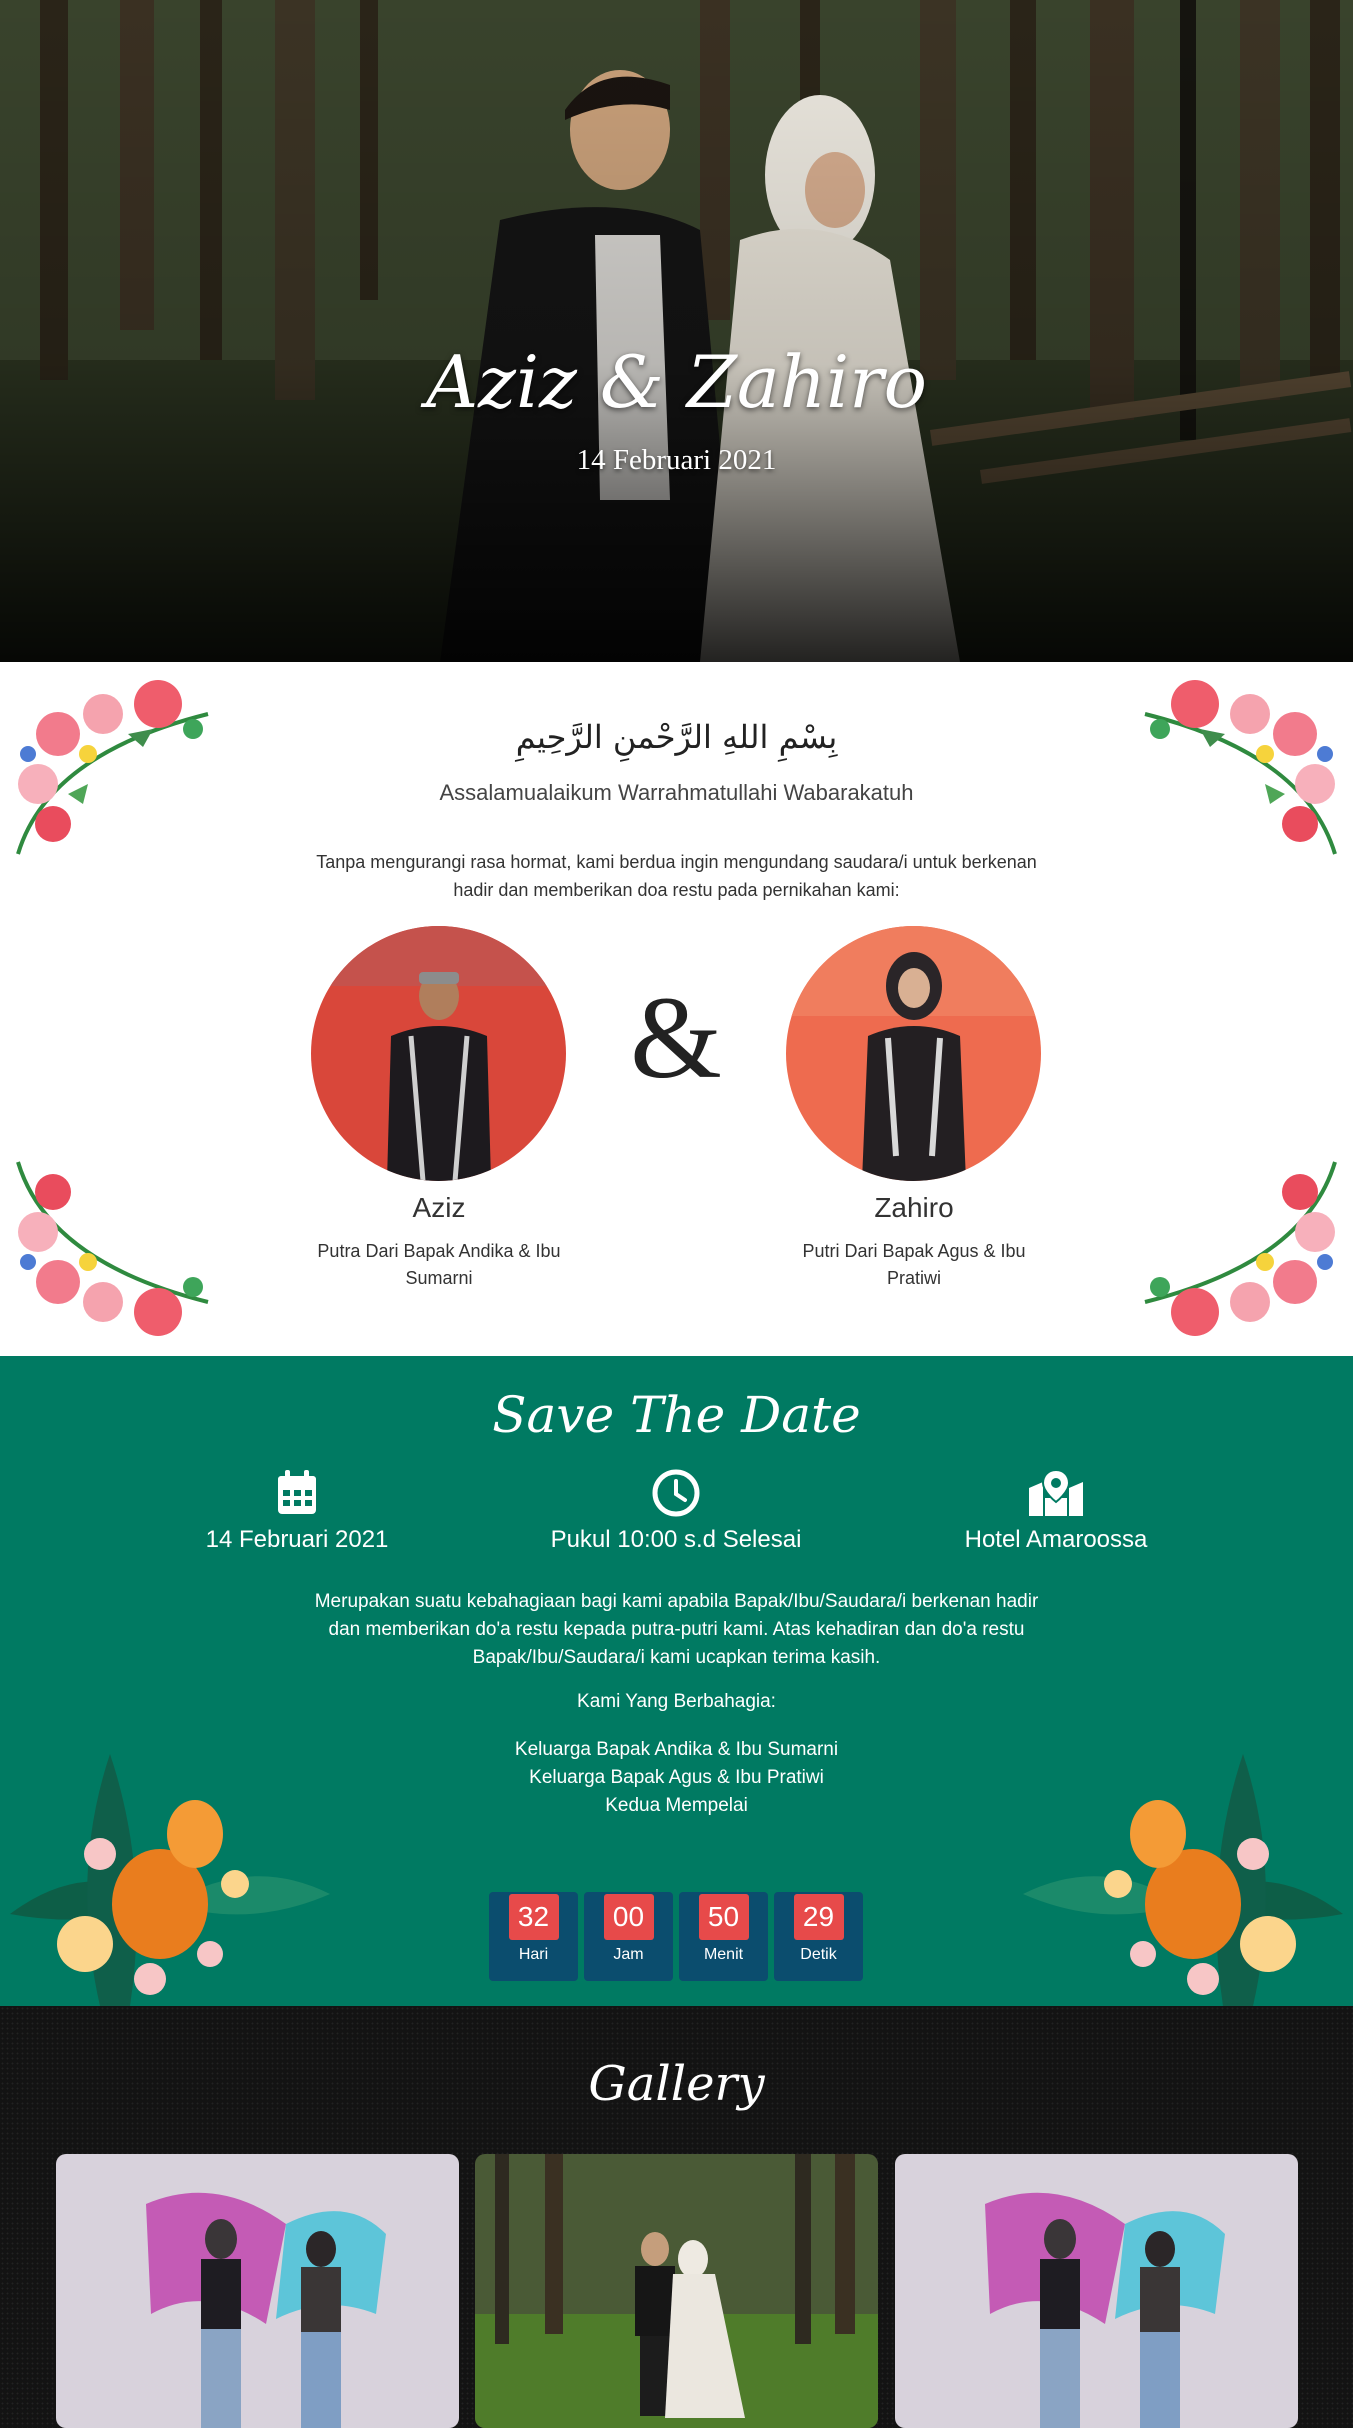 The height and width of the screenshot is (2428, 1353). I want to click on countdown-hours: 00 Jam, so click(628, 1936).